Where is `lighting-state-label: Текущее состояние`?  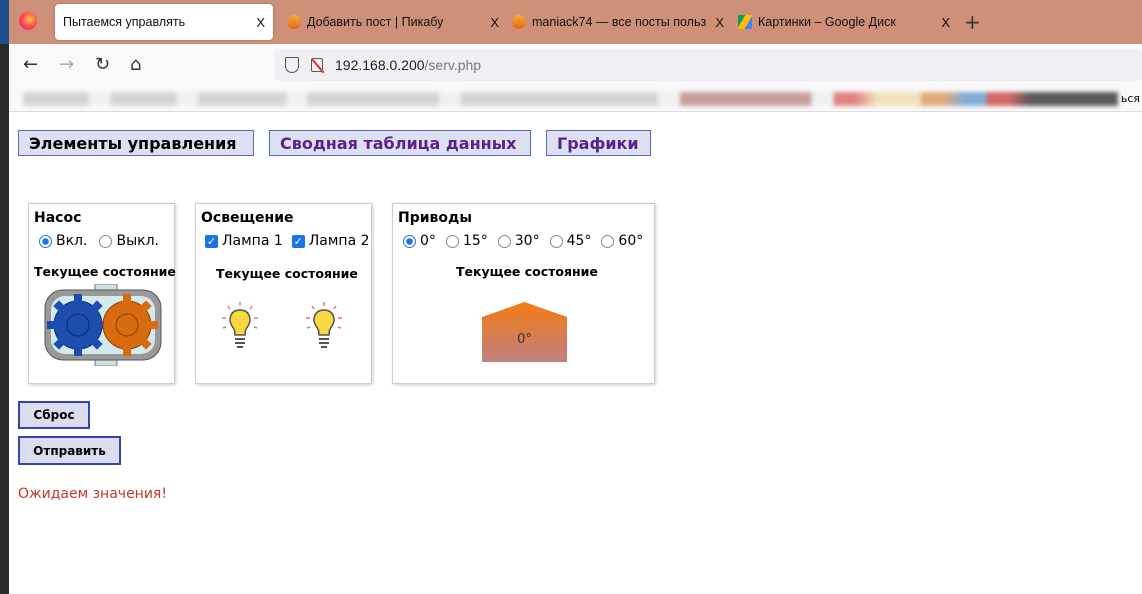 lighting-state-label: Текущее состояние is located at coordinates (287, 273).